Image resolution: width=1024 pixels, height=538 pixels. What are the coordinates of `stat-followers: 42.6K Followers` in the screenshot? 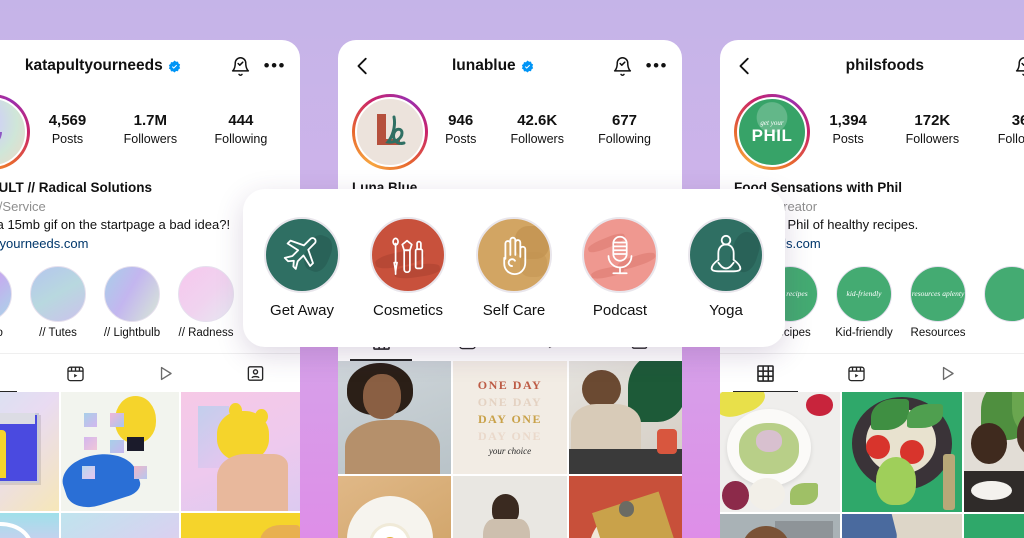 It's located at (537, 130).